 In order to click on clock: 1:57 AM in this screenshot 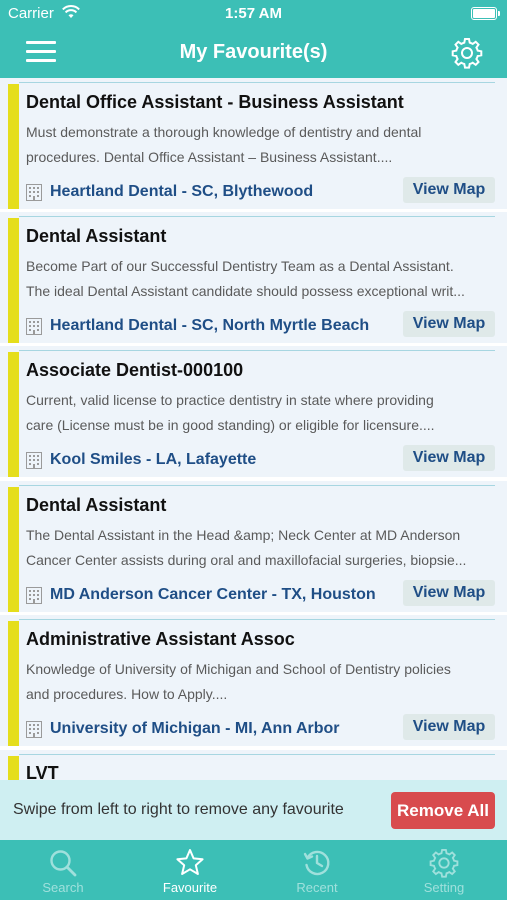, I will do `click(253, 13)`.